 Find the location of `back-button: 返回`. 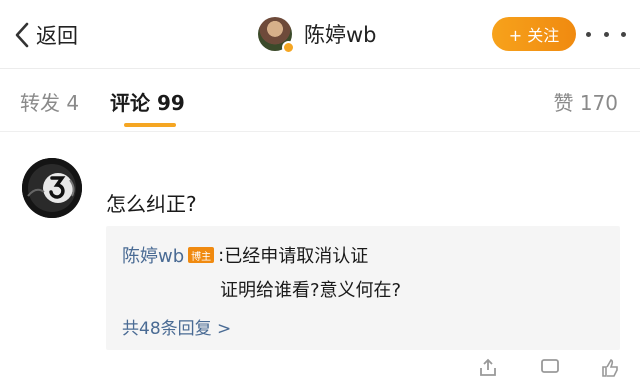

back-button: 返回 is located at coordinates (46, 35).